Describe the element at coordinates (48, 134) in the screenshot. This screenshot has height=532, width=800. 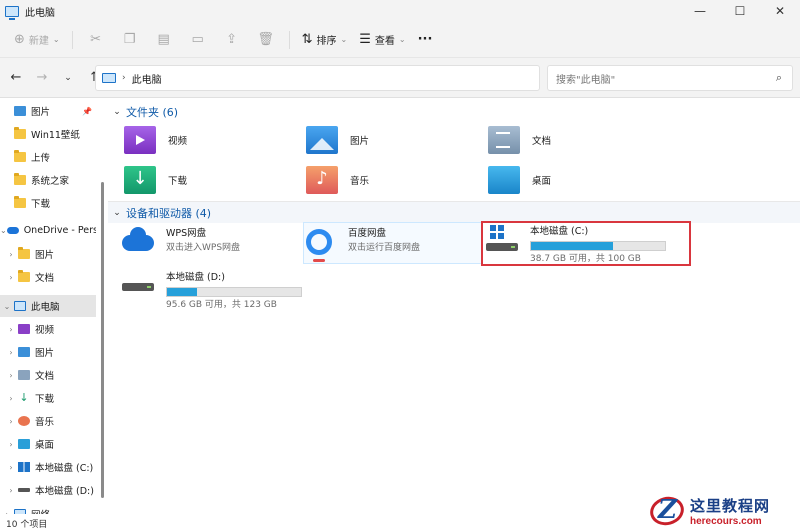
I see `sidebar-item-win11-wallpaper: Win11壁纸` at that location.